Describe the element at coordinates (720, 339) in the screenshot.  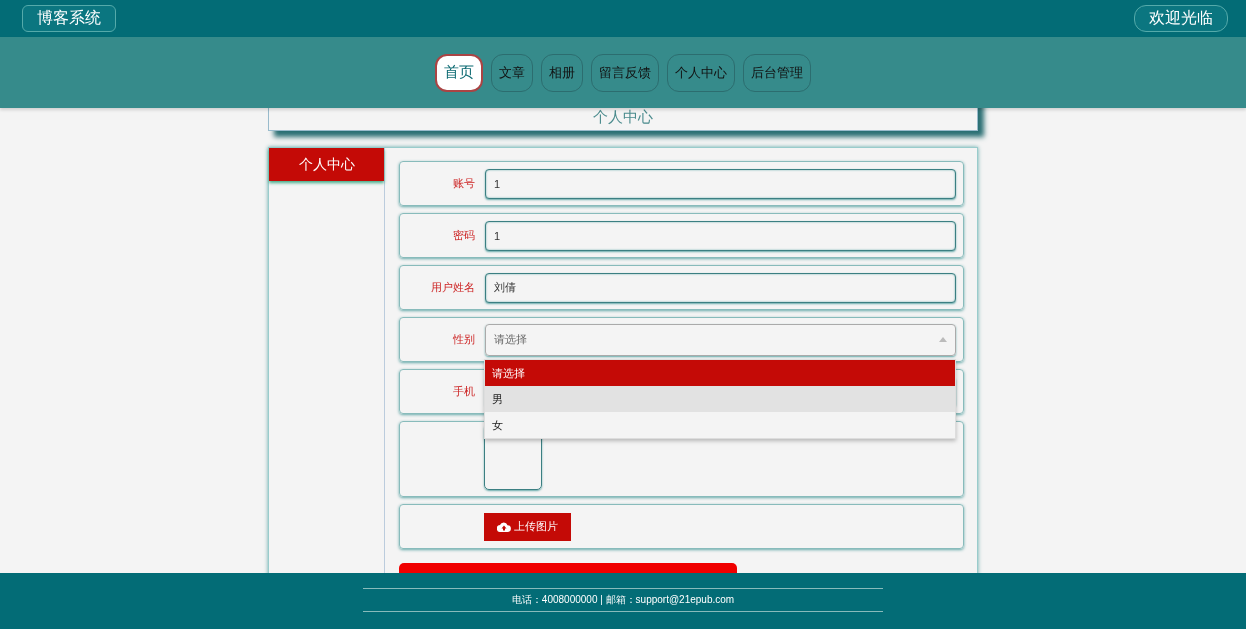
I see `select-field: 请选择` at that location.